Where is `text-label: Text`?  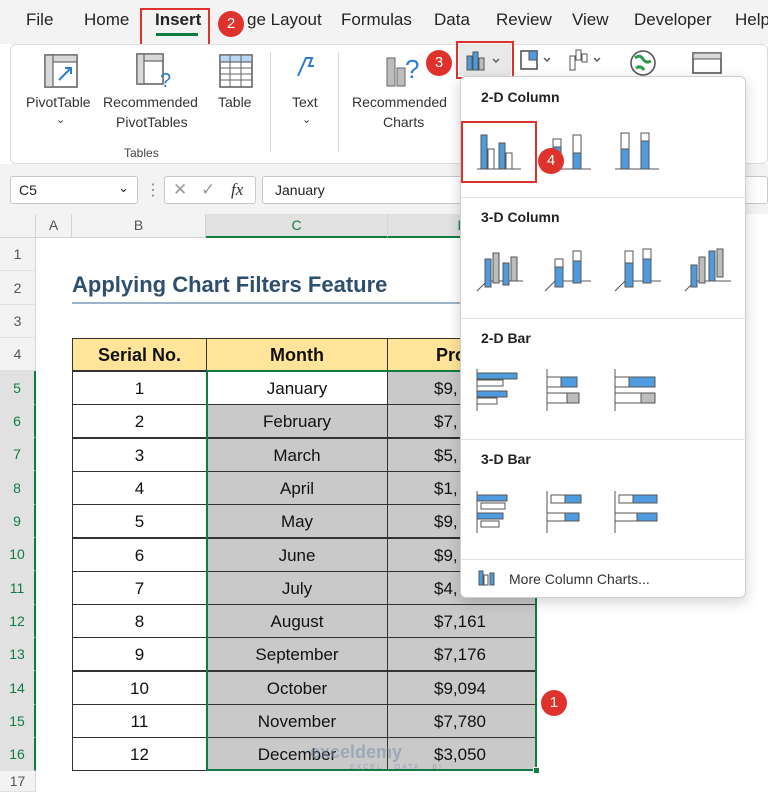 text-label: Text is located at coordinates (305, 102).